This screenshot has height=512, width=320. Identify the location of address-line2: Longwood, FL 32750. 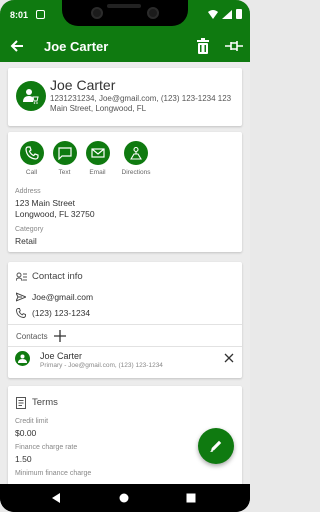
(55, 214).